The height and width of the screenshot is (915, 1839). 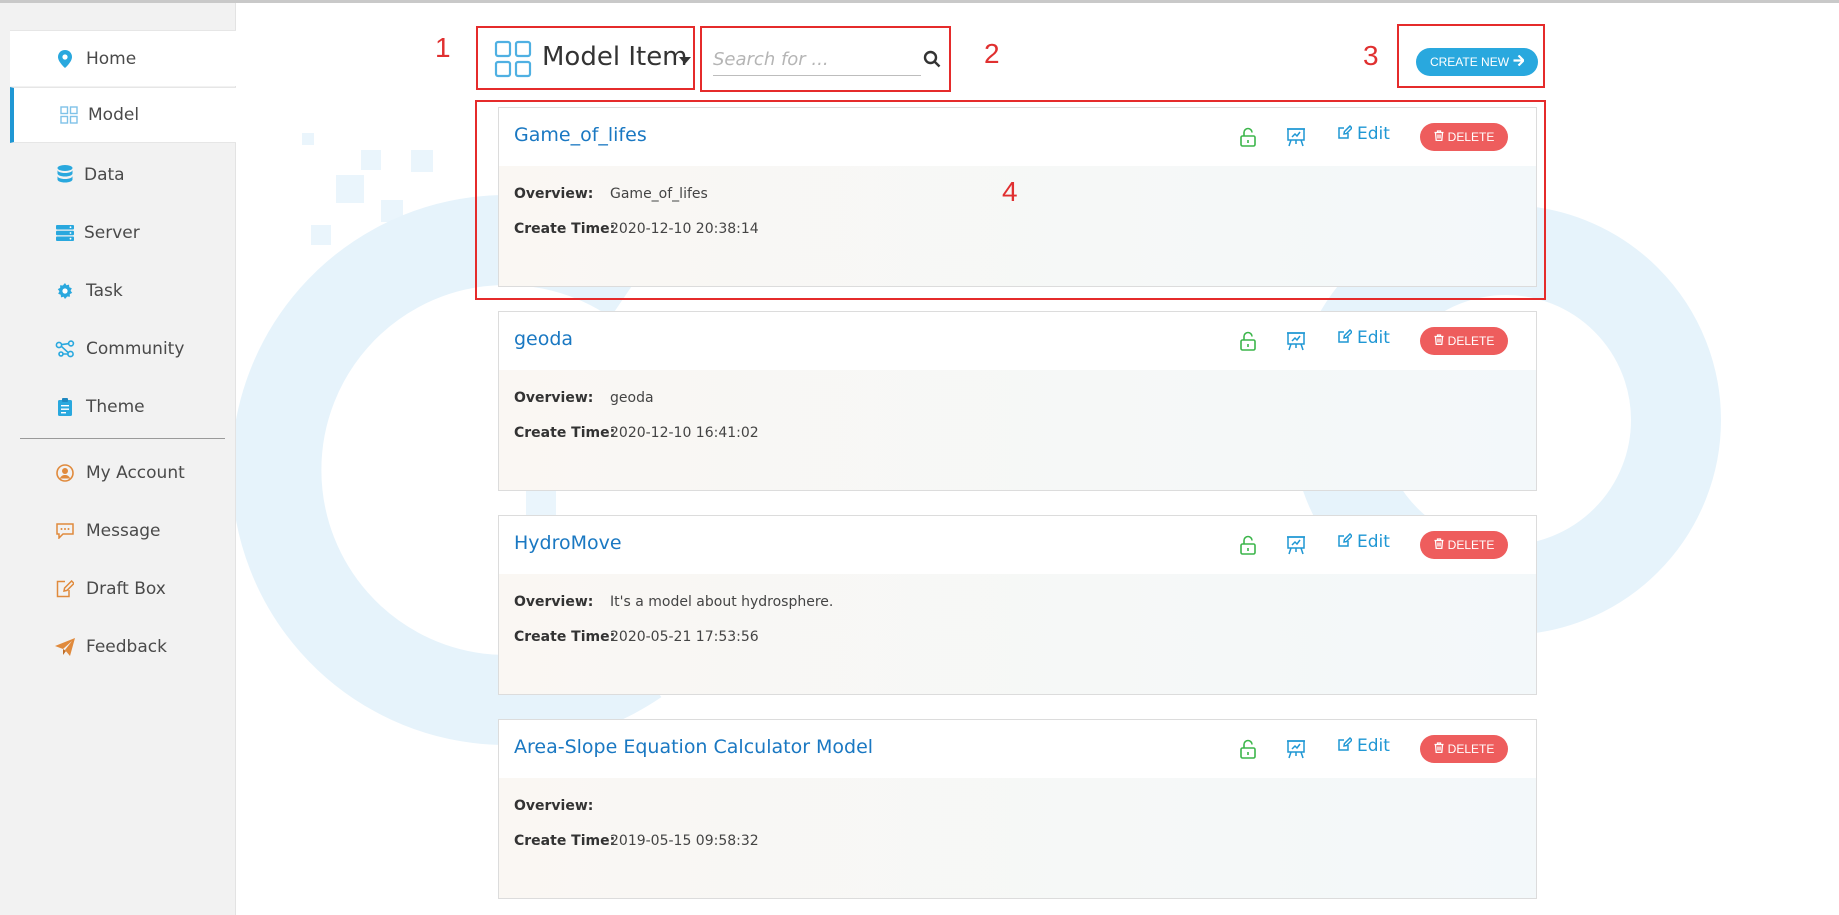 I want to click on database-icon, so click(x=65, y=175).